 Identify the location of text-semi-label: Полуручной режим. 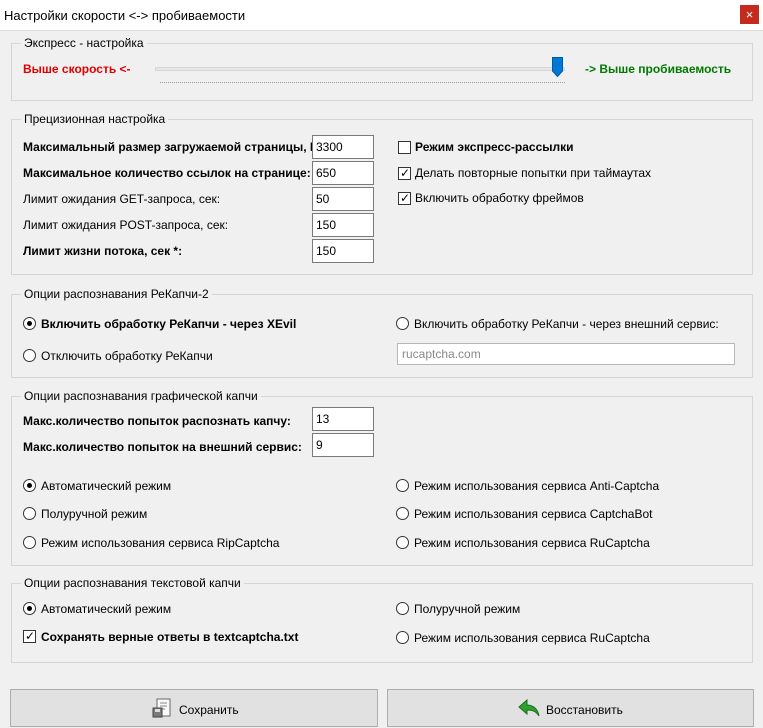
(467, 609).